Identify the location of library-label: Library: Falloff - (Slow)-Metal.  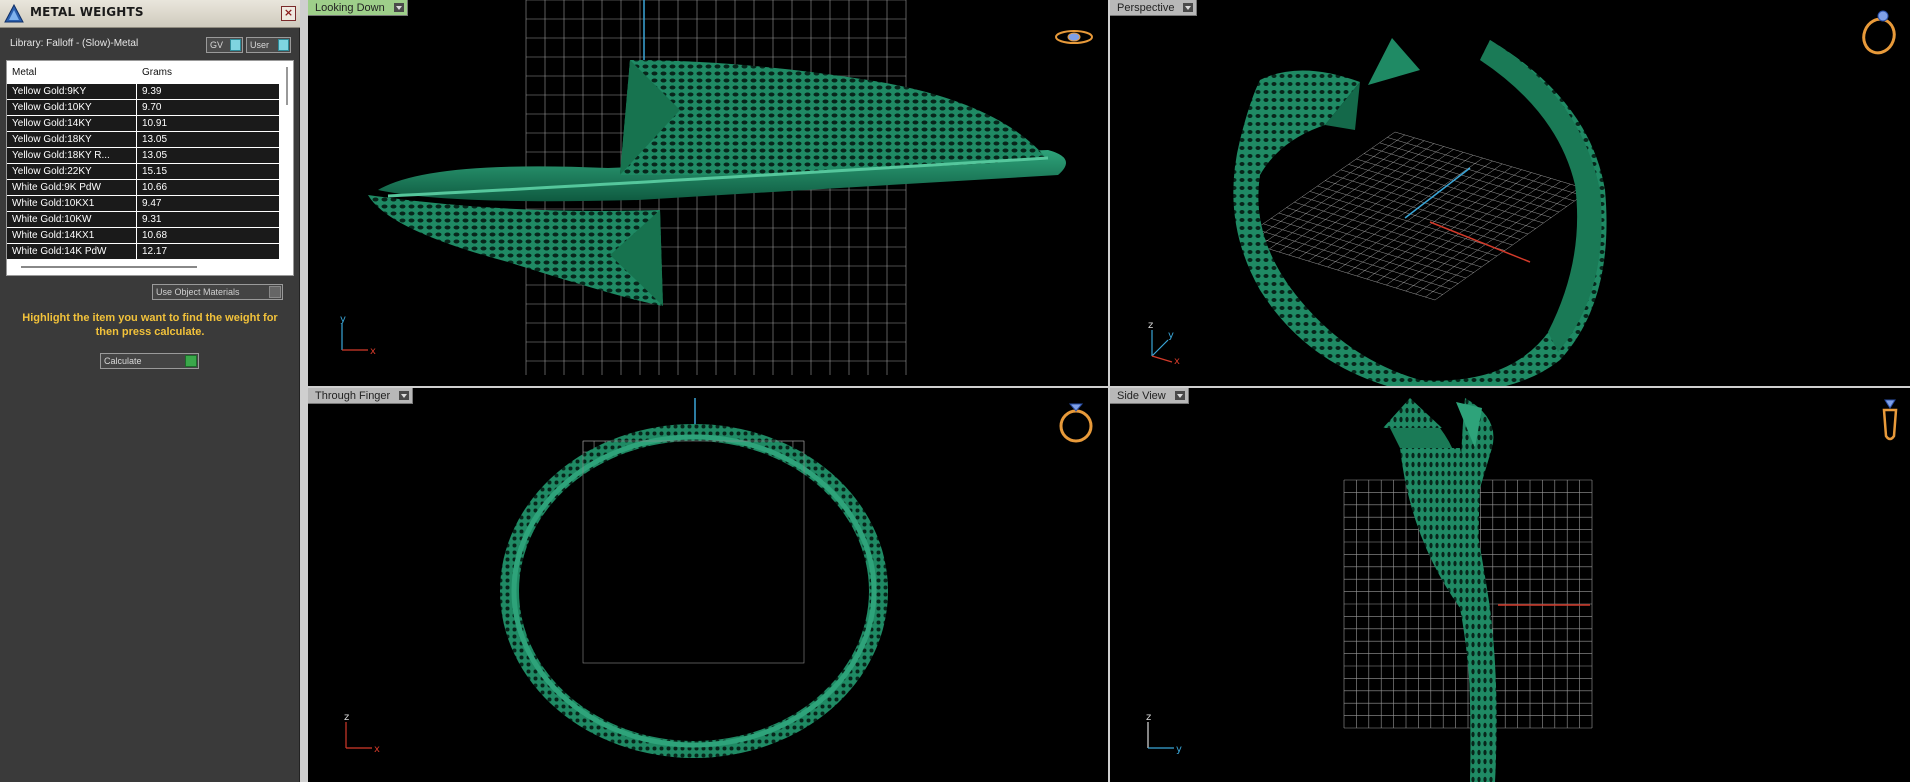
(74, 43).